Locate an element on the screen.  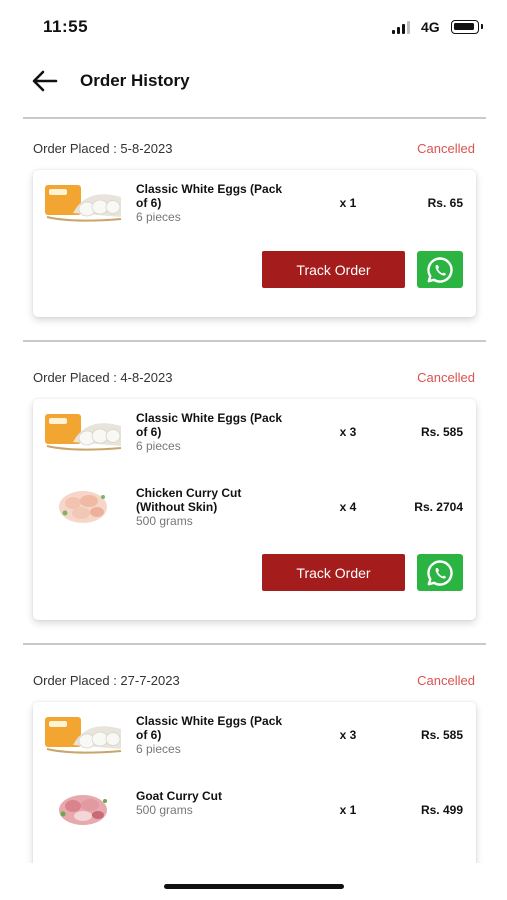
signal-icon is located at coordinates (402, 27).